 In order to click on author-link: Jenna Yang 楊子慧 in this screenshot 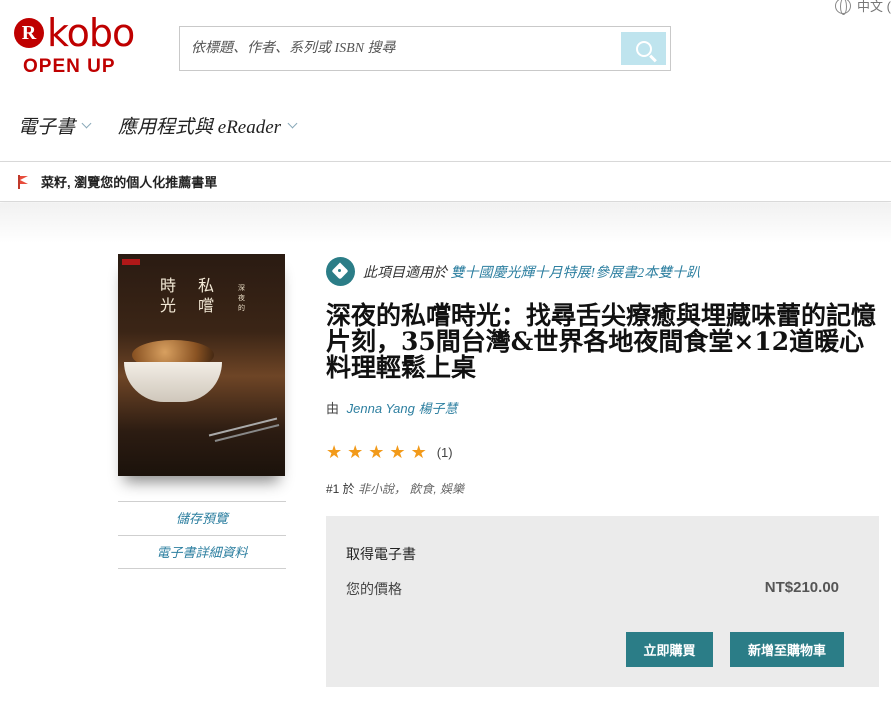, I will do `click(402, 408)`.